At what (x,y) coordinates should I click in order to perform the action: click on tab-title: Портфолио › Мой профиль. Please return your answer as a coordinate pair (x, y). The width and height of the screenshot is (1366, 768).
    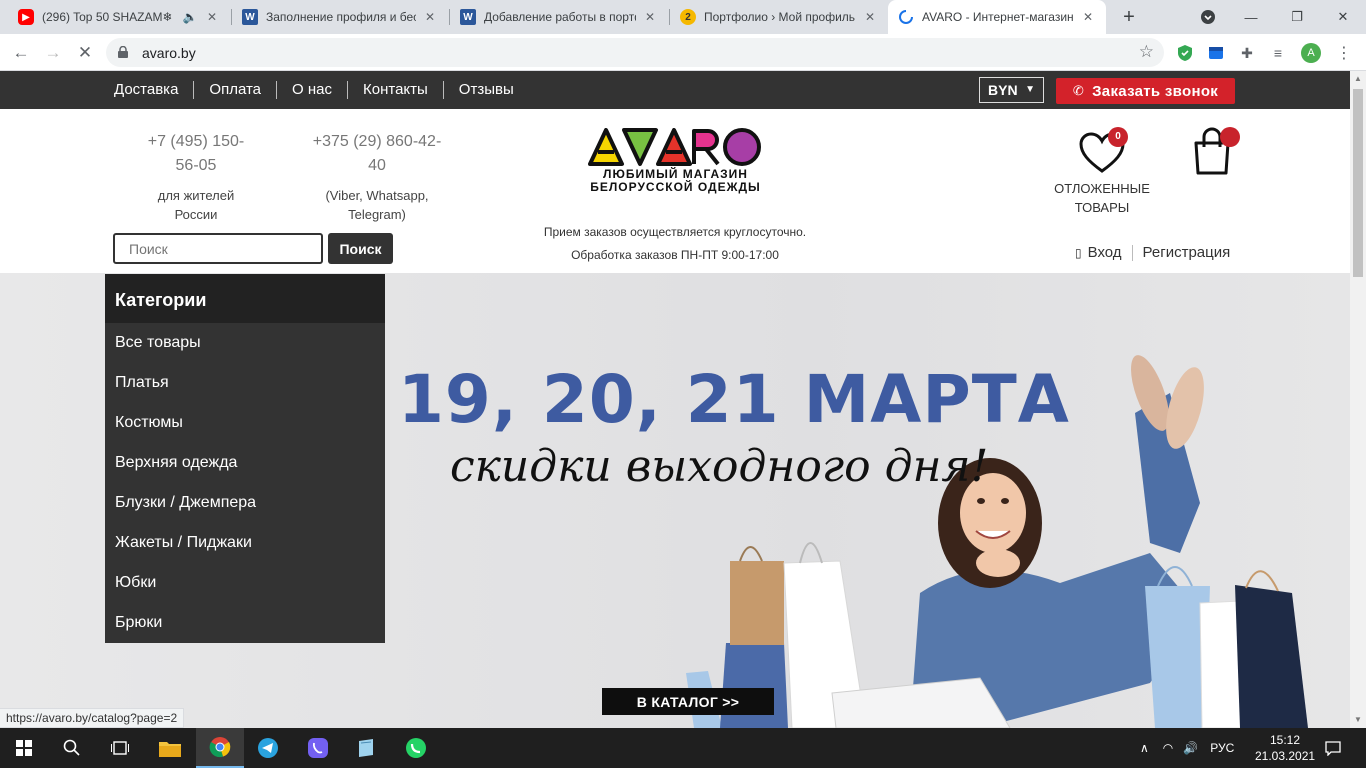
    Looking at the image, I should click on (780, 17).